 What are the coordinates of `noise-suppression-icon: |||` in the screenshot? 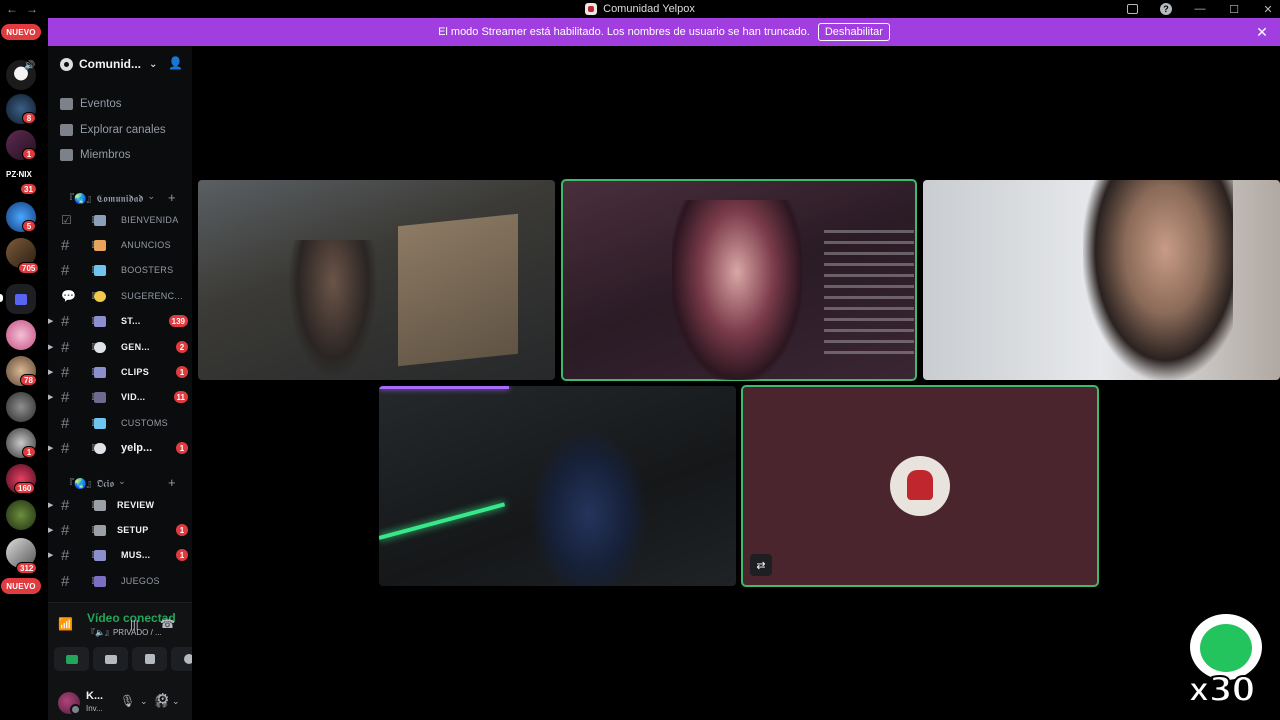 It's located at (134, 625).